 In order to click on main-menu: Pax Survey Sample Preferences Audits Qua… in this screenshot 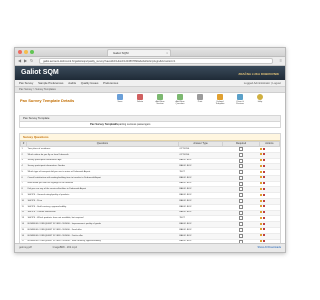, I will do `click(150, 83)`.